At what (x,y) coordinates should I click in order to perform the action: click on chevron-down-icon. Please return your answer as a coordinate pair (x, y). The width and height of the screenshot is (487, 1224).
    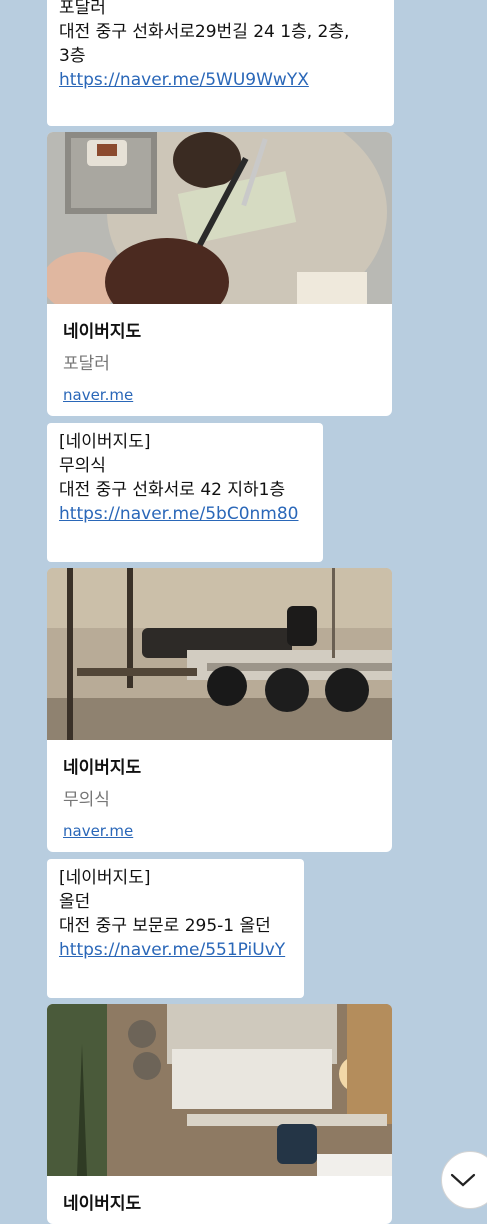
    Looking at the image, I should click on (463, 1180).